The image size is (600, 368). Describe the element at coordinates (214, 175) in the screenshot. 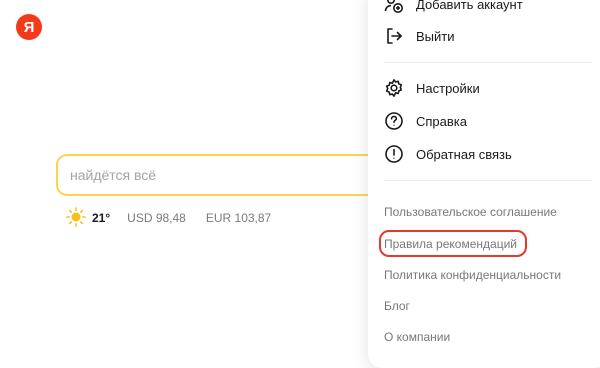

I see `search-input` at that location.